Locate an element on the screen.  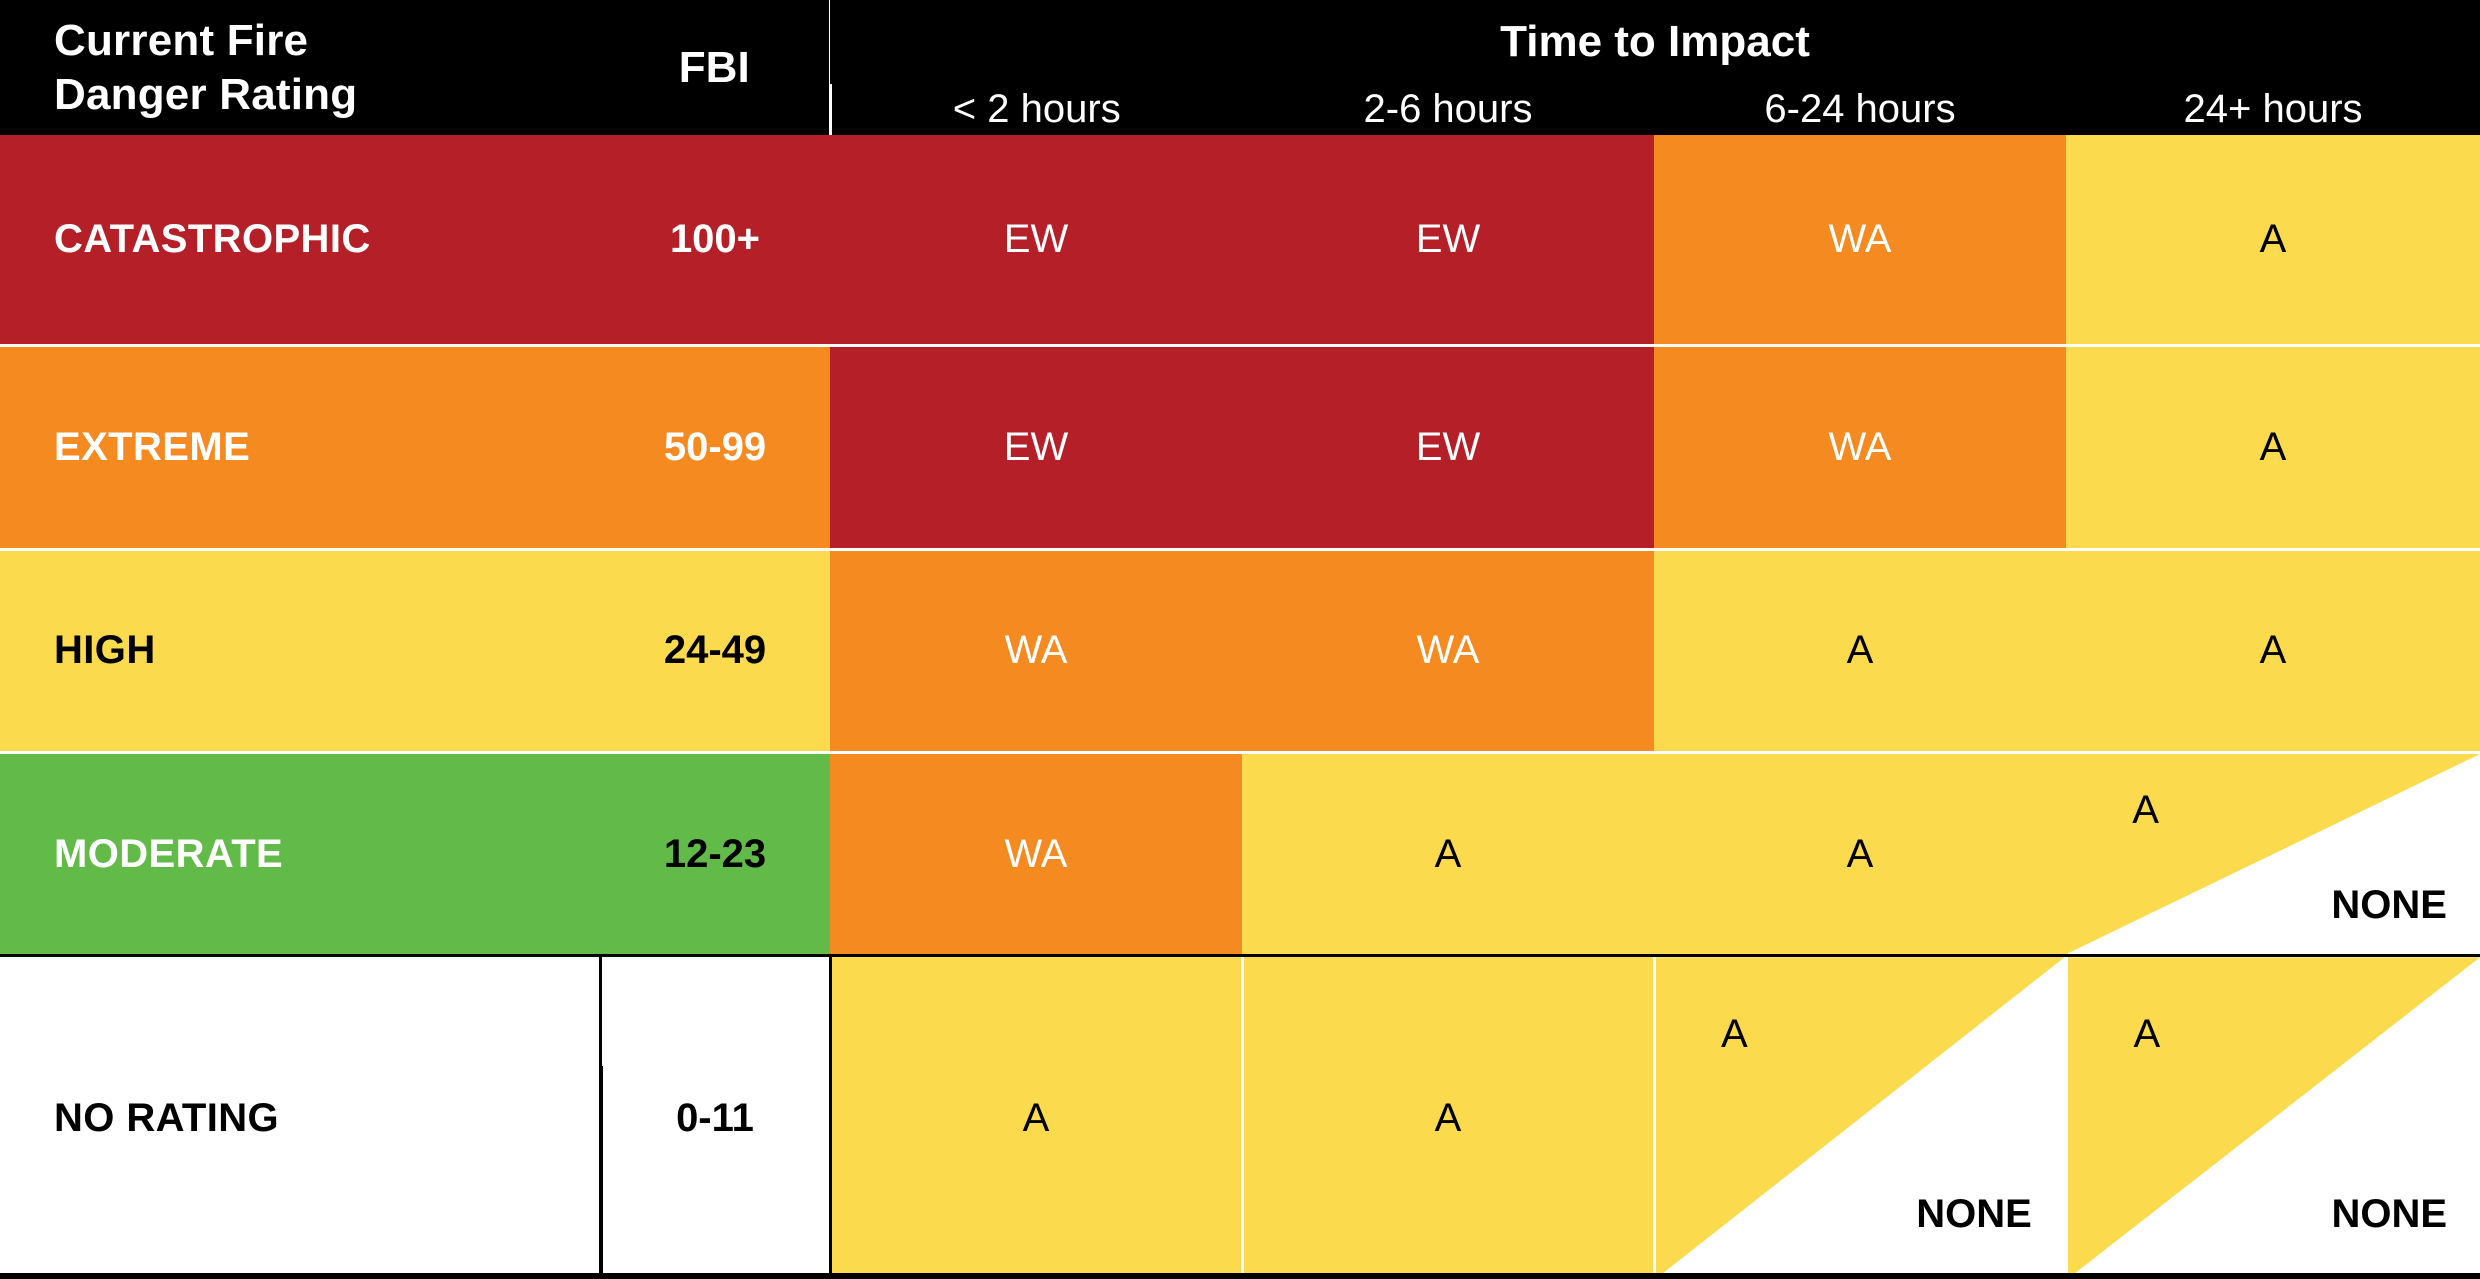
row-label-no-rating: NO RATING is located at coordinates (300, 1116).